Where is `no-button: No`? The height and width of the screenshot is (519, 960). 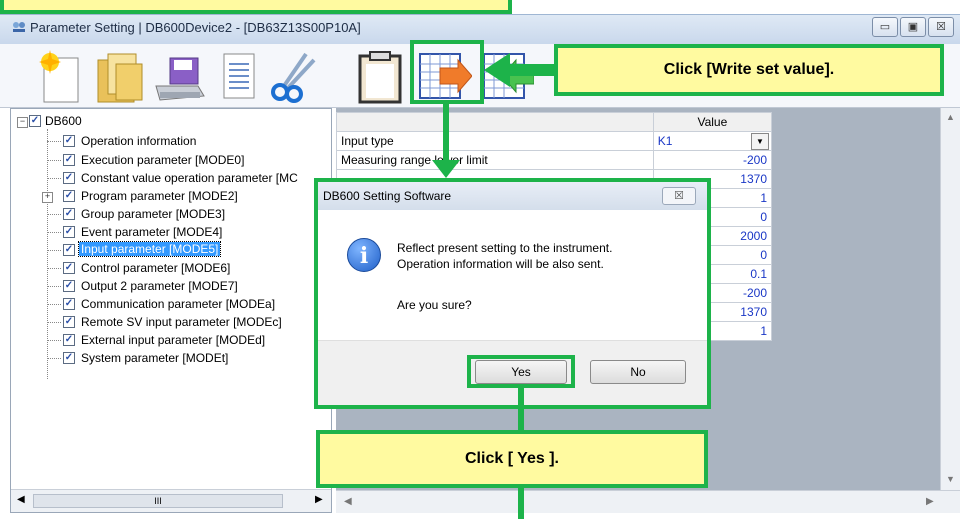 no-button: No is located at coordinates (638, 372).